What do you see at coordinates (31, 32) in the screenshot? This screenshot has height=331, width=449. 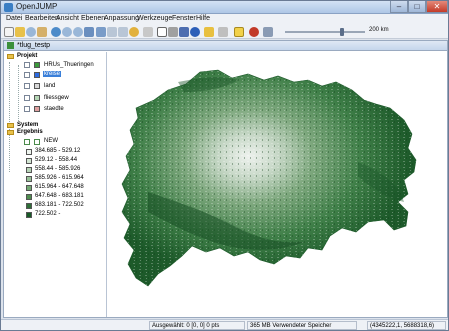 I see `zoom-in-icon` at bounding box center [31, 32].